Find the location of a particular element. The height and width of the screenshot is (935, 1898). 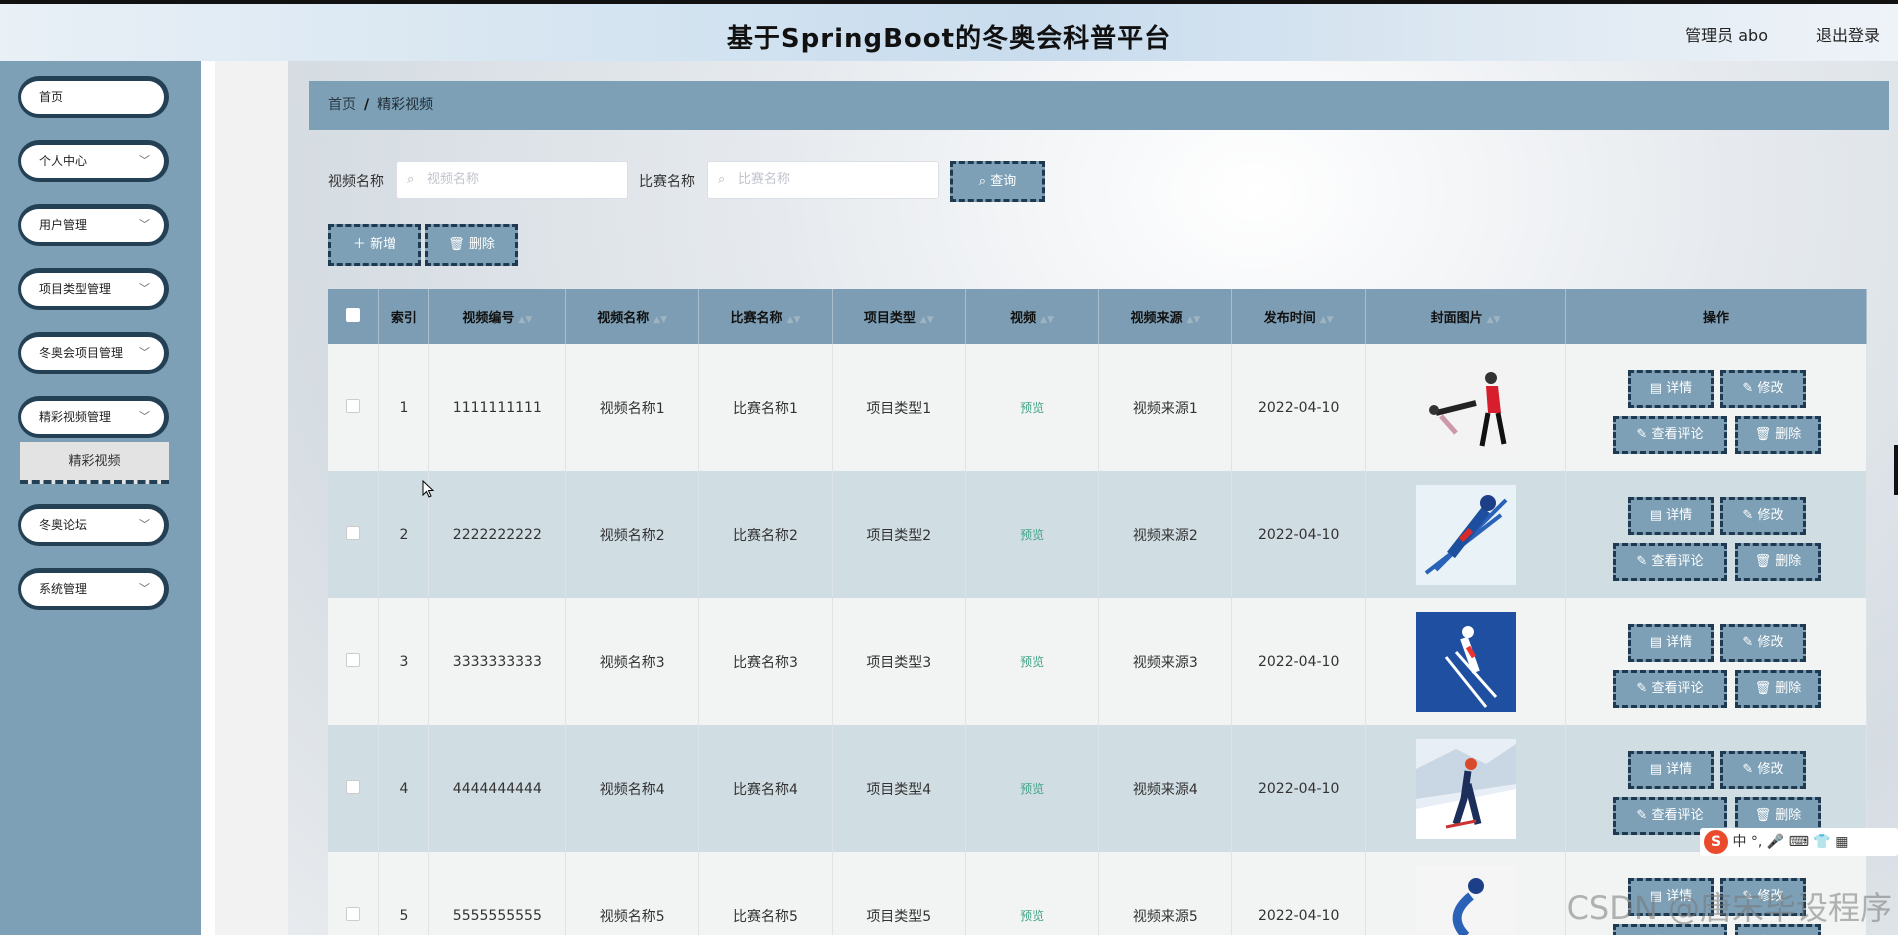

mouse-cursor-icon is located at coordinates (428, 489).